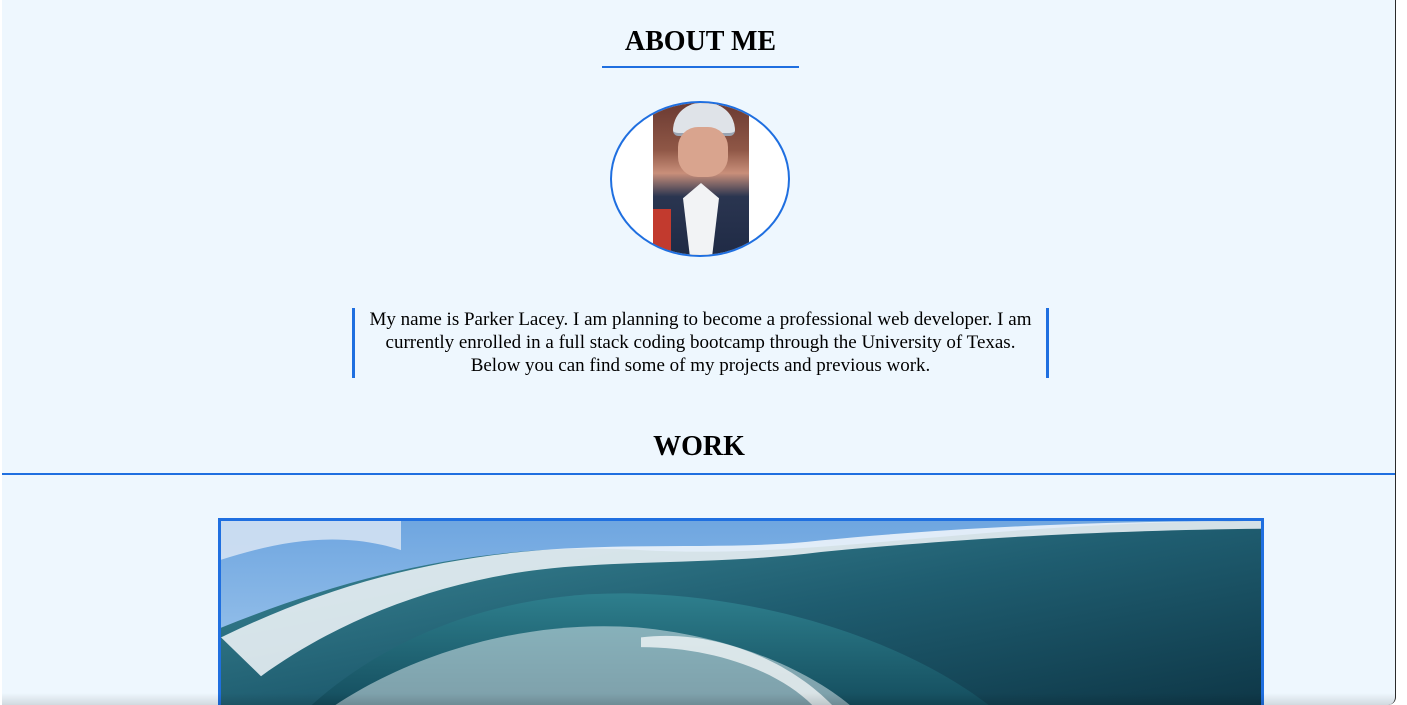 The width and height of the screenshot is (1407, 705). I want to click on profile-avatar, so click(700, 179).